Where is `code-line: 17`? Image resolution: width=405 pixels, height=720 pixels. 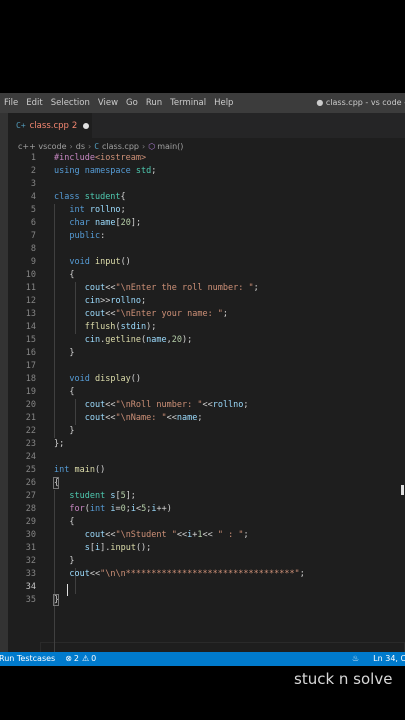
code-line: 17 is located at coordinates (30, 366).